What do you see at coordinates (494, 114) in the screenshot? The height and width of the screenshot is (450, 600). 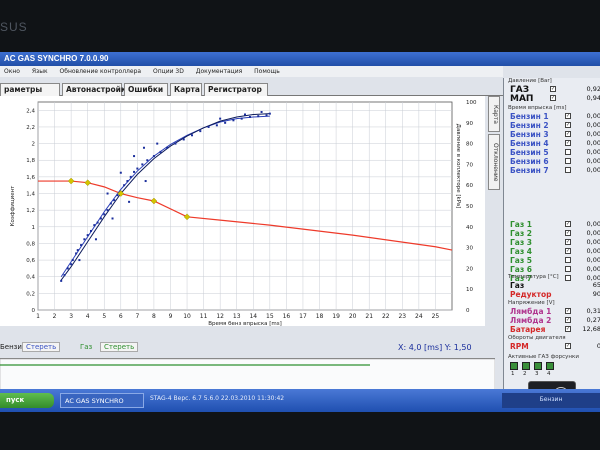 I see `tab-map-side: Карта` at bounding box center [494, 114].